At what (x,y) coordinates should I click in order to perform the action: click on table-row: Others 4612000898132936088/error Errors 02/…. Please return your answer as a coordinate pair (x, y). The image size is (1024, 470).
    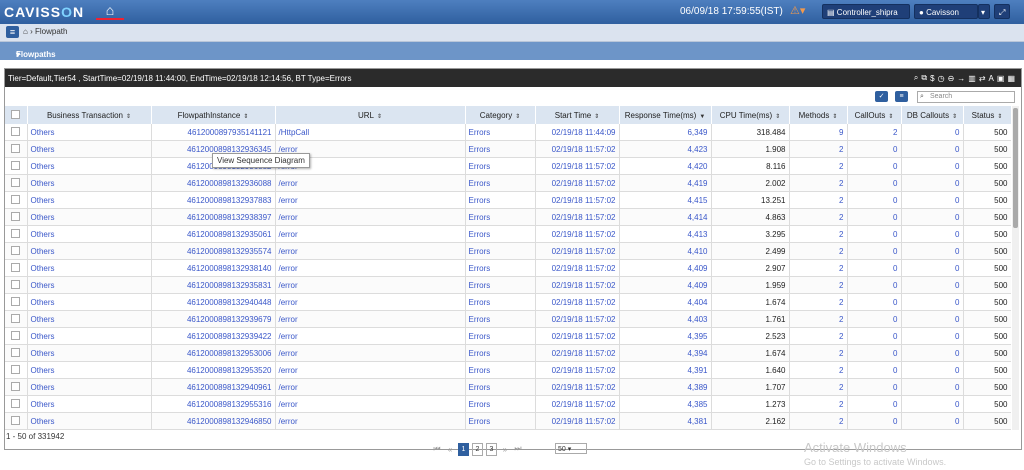
    Looking at the image, I should click on (508, 183).